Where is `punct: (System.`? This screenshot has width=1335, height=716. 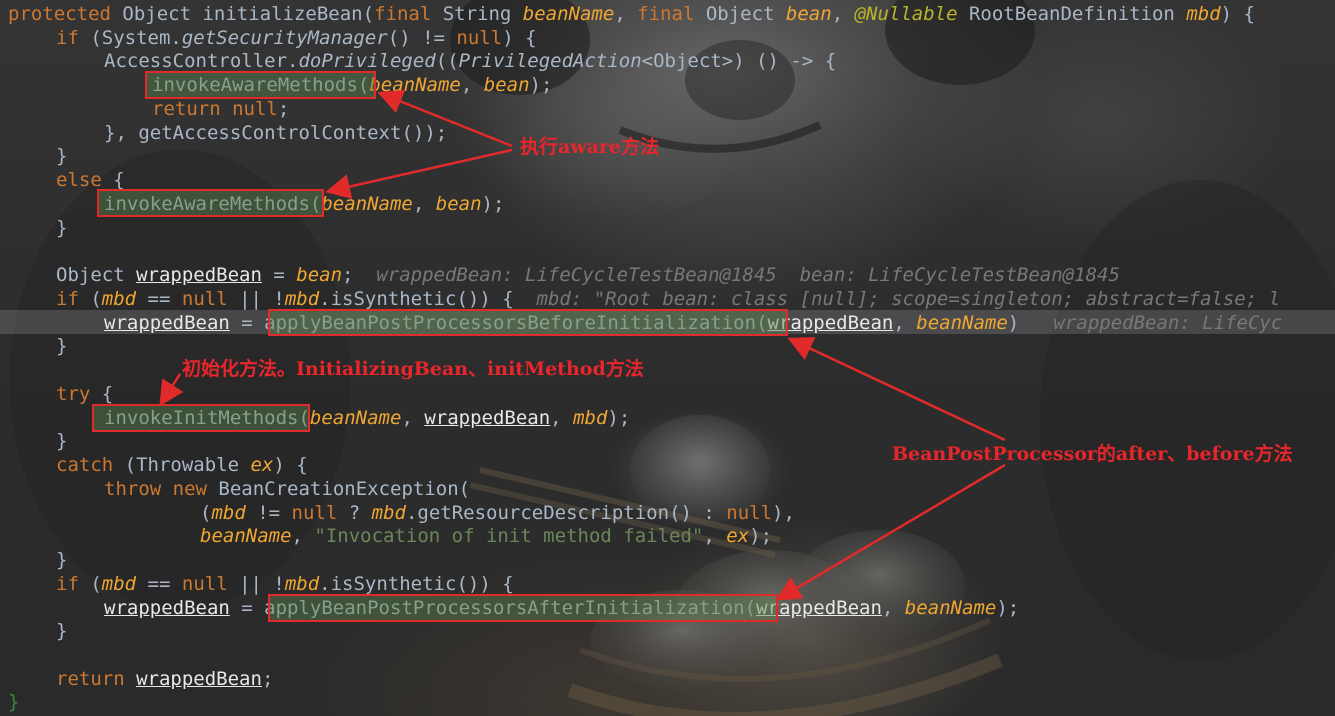 punct: (System. is located at coordinates (130, 38).